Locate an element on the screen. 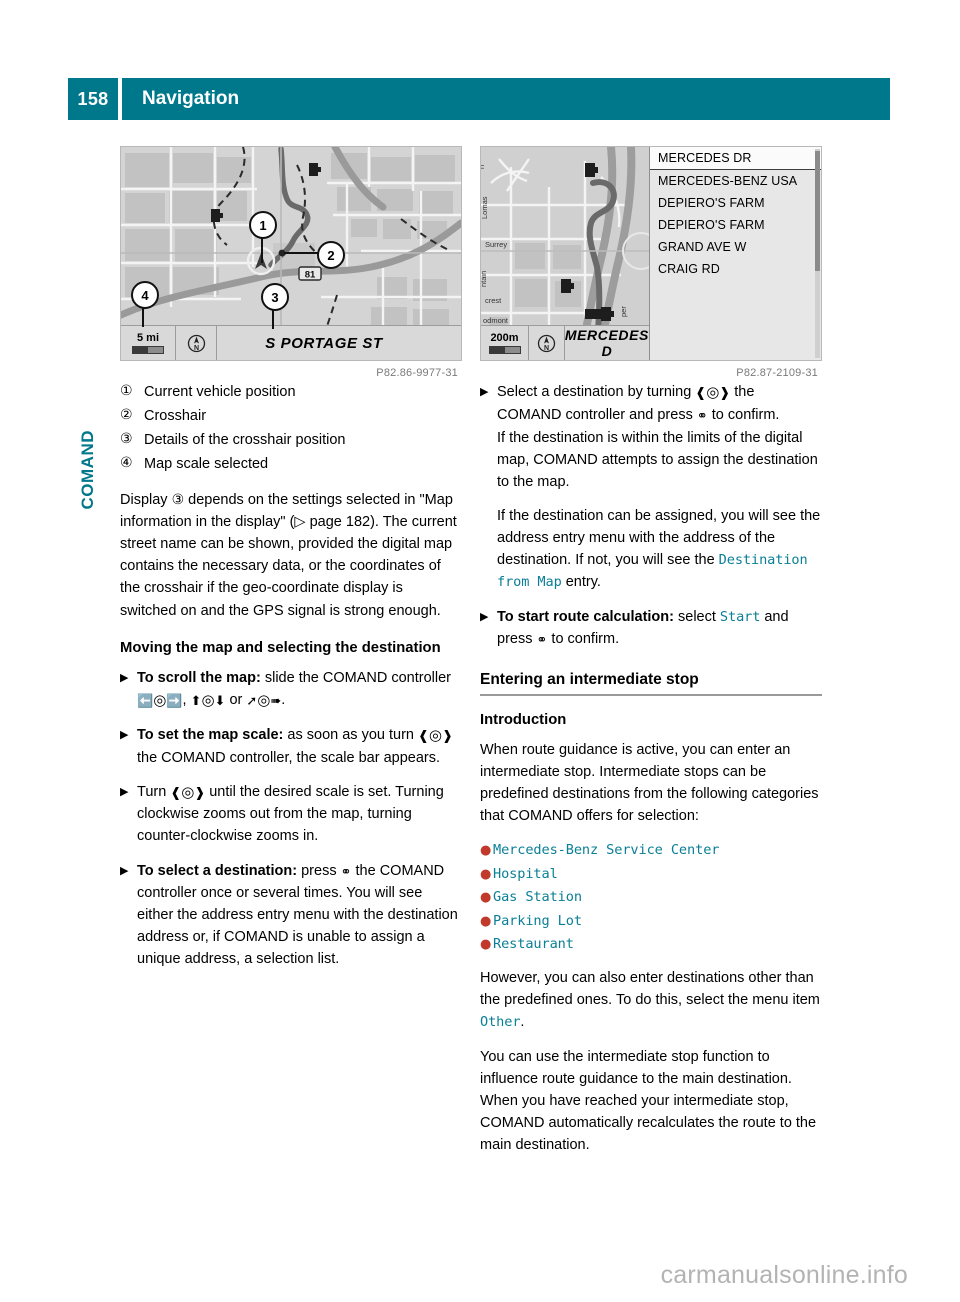  page-number: 158 is located at coordinates (93, 99).